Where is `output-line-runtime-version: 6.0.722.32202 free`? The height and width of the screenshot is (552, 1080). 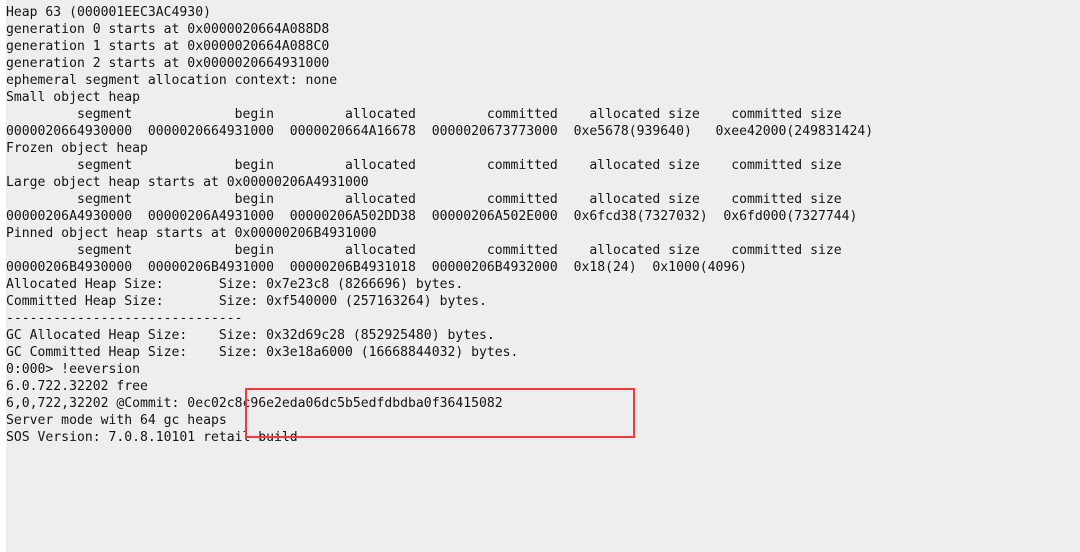
output-line-runtime-version: 6.0.722.32202 free is located at coordinates (77, 386).